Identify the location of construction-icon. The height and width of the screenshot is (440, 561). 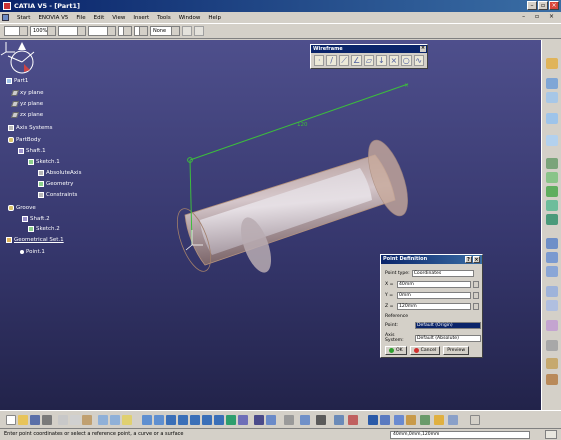
(411, 420).